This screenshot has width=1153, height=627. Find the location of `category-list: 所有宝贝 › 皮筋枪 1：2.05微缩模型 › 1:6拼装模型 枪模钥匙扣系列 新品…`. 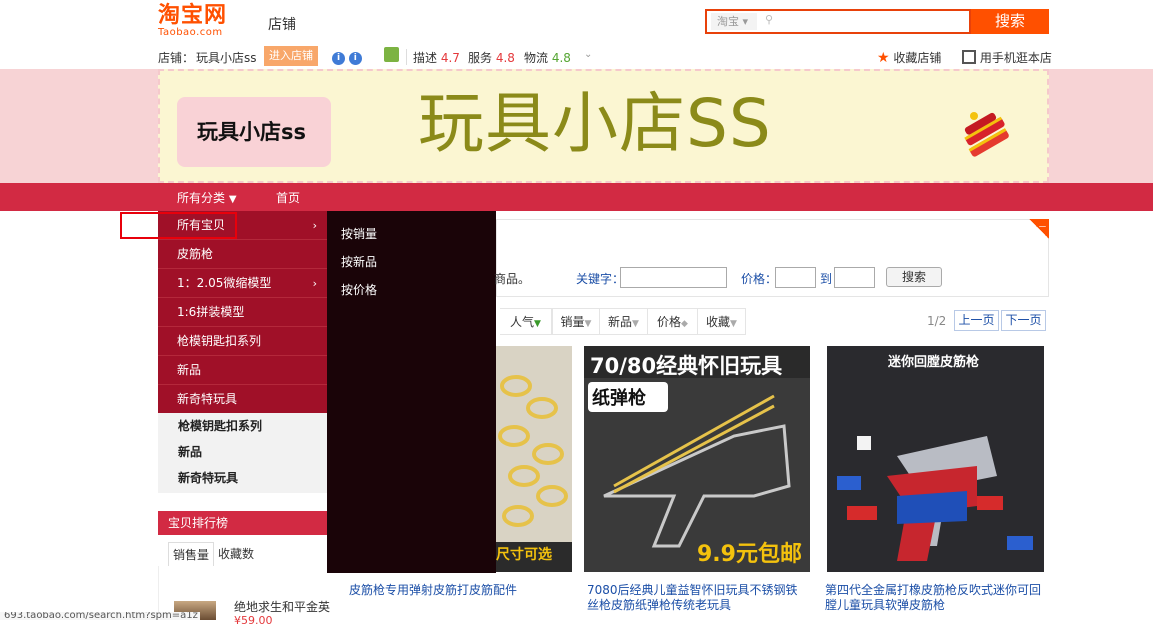

category-list: 所有宝贝 › 皮筋枪 1：2.05微缩模型 › 1:6拼装模型 枪模钥匙扣系列 新品… is located at coordinates (242, 312).